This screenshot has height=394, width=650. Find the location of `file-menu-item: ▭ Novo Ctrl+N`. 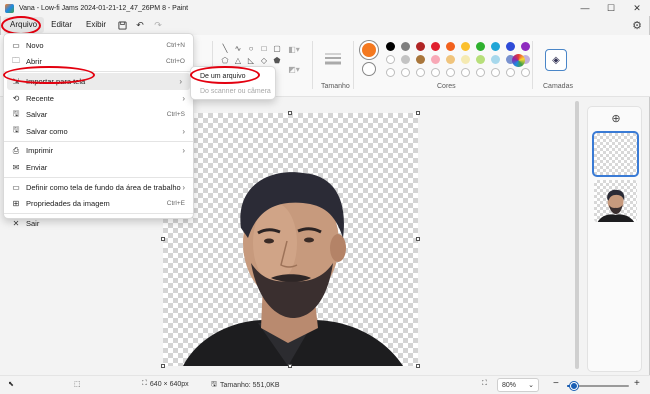

file-menu-item: ▭ Novo Ctrl+N is located at coordinates (98, 45).